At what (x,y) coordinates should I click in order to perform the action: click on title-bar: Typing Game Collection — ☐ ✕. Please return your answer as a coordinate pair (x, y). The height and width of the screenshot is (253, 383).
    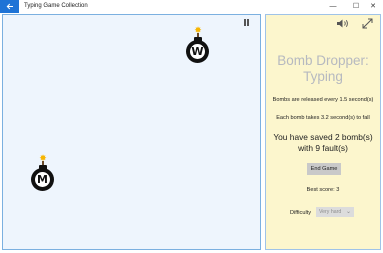
    Looking at the image, I should click on (191, 6).